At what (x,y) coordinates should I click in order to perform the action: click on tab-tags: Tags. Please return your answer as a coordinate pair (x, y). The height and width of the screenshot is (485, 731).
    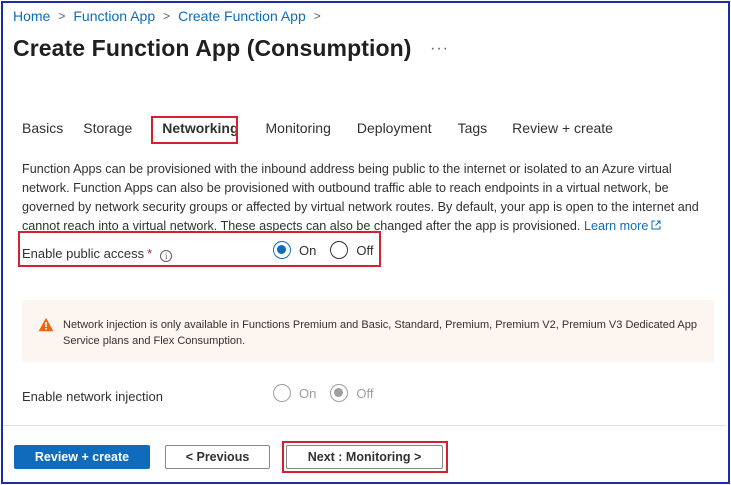
    Looking at the image, I should click on (473, 128).